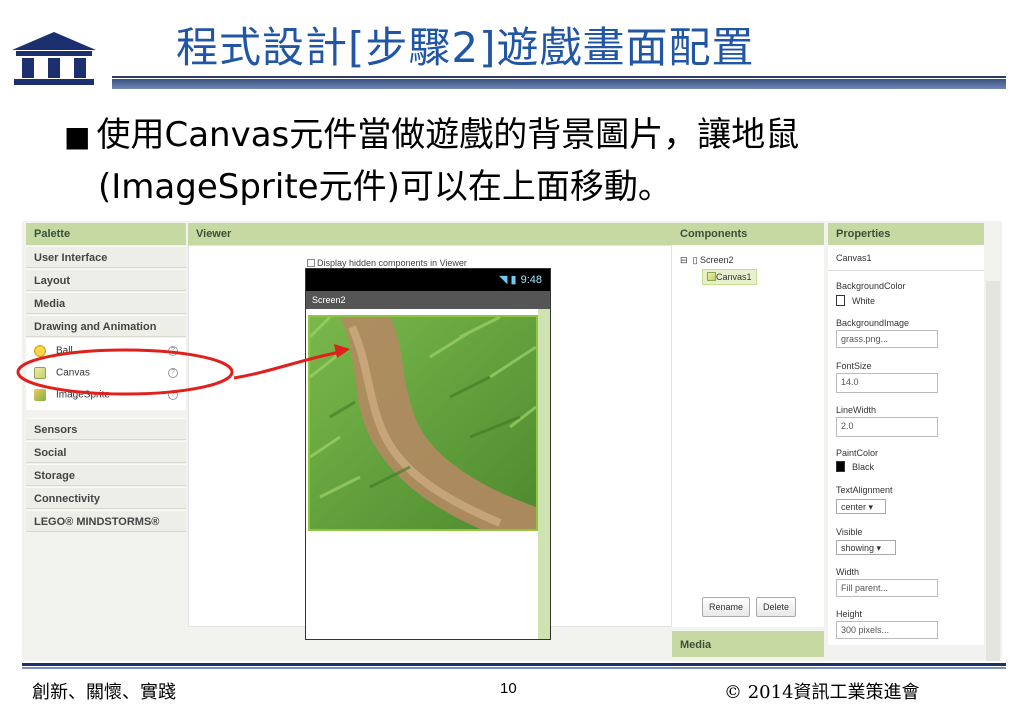  What do you see at coordinates (392, 263) in the screenshot?
I see `display-hidden-label: Display hidden components in Viewer` at bounding box center [392, 263].